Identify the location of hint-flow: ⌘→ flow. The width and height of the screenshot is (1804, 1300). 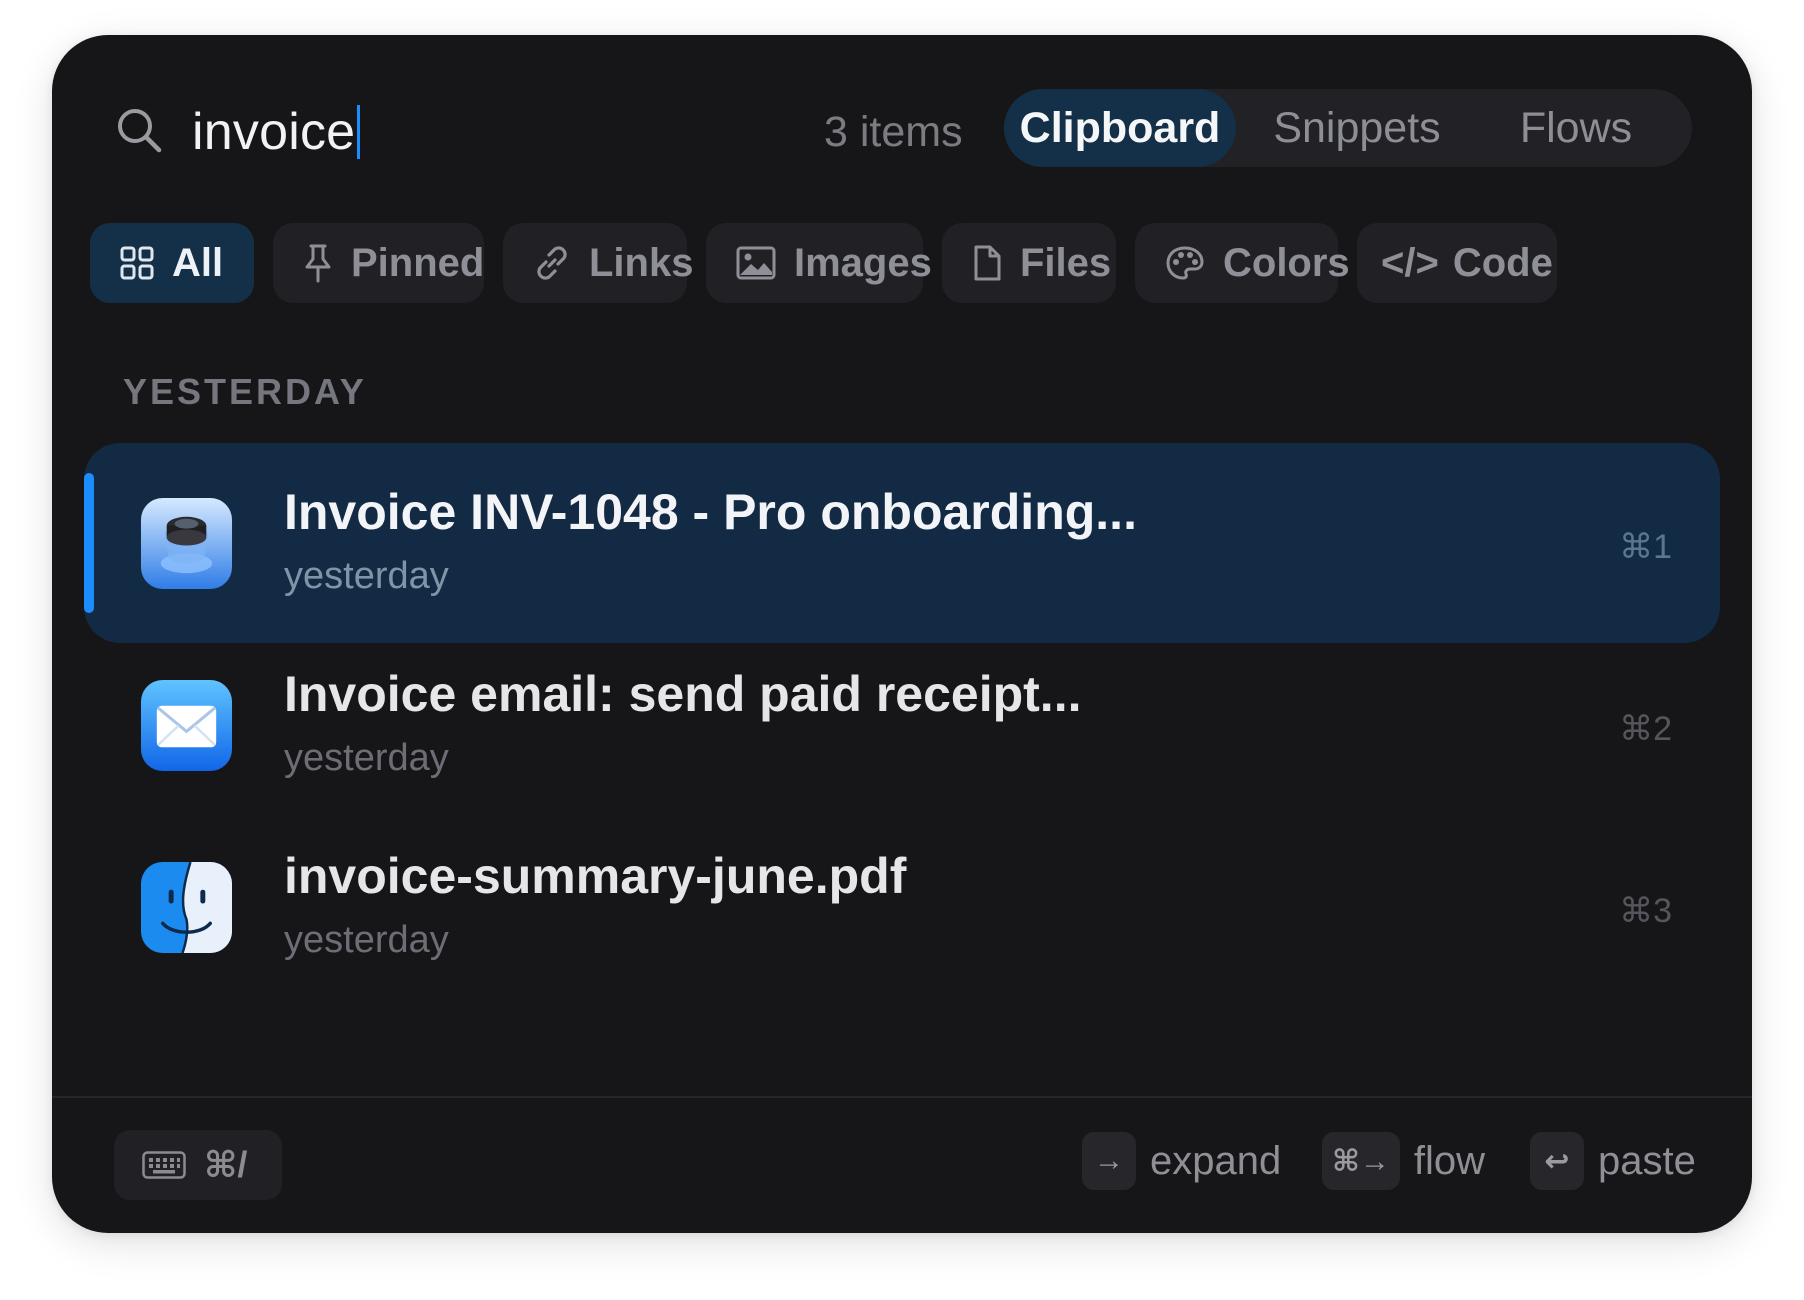
(1403, 1161).